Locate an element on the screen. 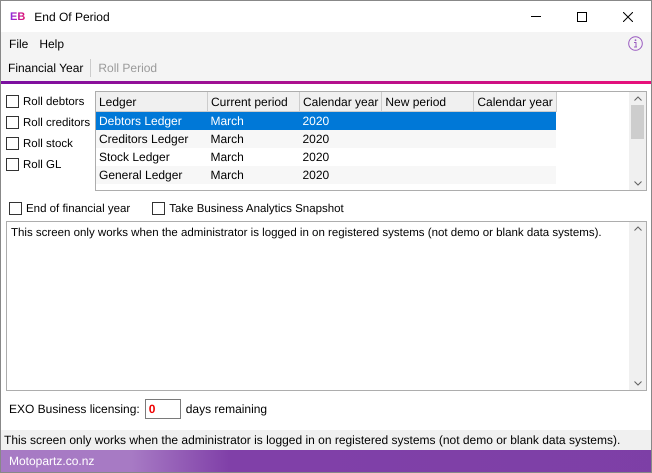 The height and width of the screenshot is (473, 652). menu-item: Help is located at coordinates (51, 43).